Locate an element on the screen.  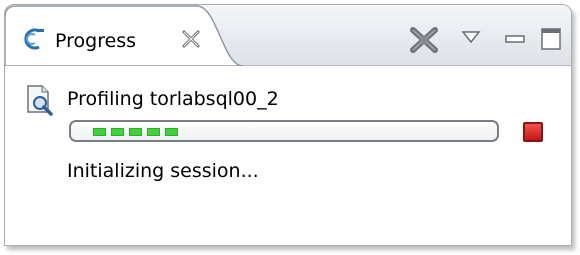
view-menu-icon is located at coordinates (471, 36).